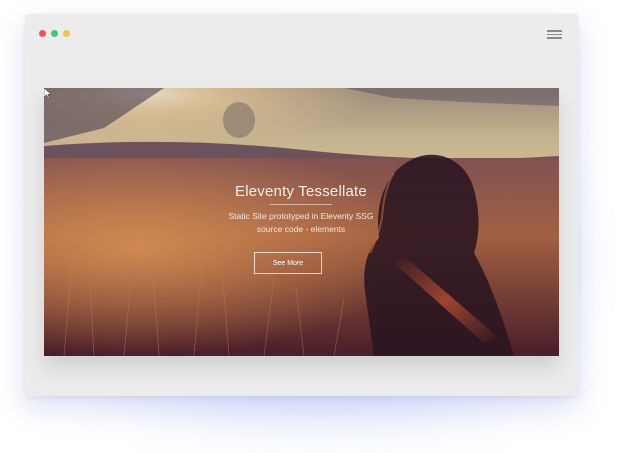 This screenshot has height=453, width=624. I want to click on close-dot, so click(42, 33).